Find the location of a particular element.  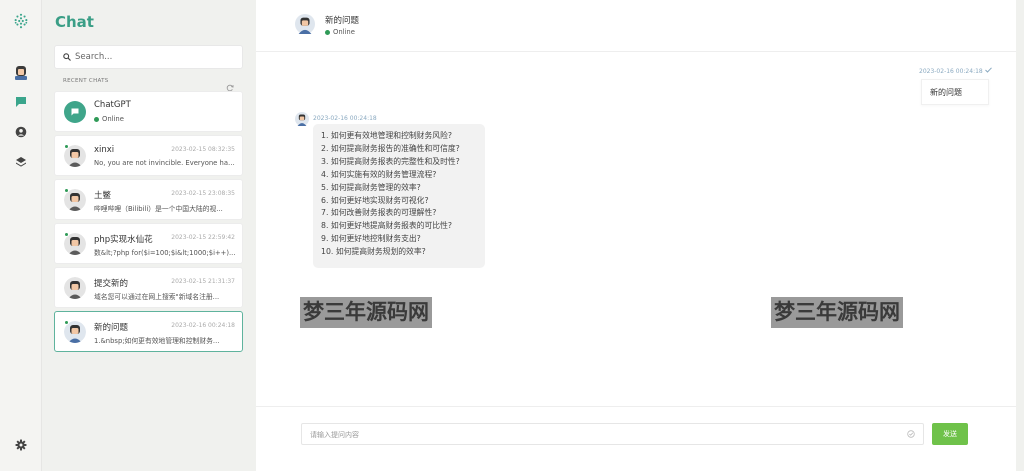

logo-icon is located at coordinates (21, 21).